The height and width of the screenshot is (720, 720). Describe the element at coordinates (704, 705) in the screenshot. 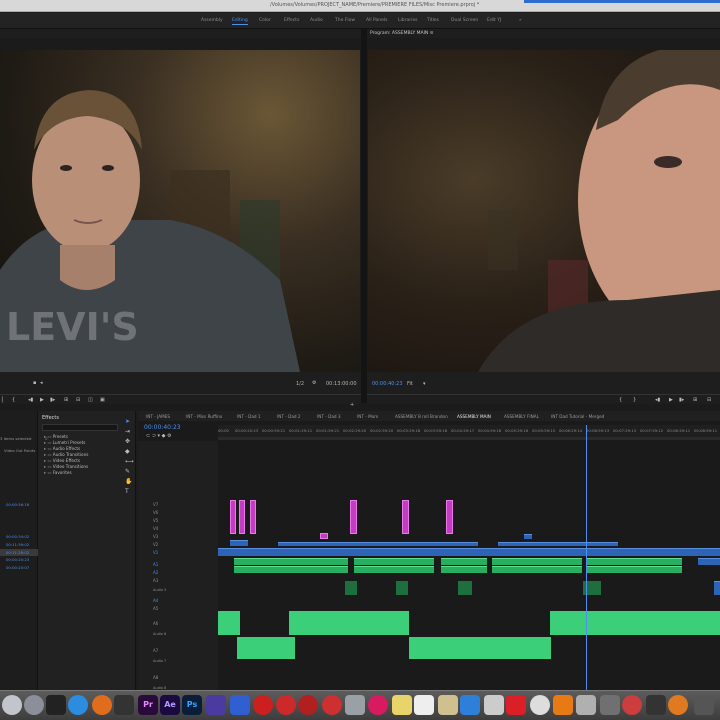

I see `trash-icon` at that location.